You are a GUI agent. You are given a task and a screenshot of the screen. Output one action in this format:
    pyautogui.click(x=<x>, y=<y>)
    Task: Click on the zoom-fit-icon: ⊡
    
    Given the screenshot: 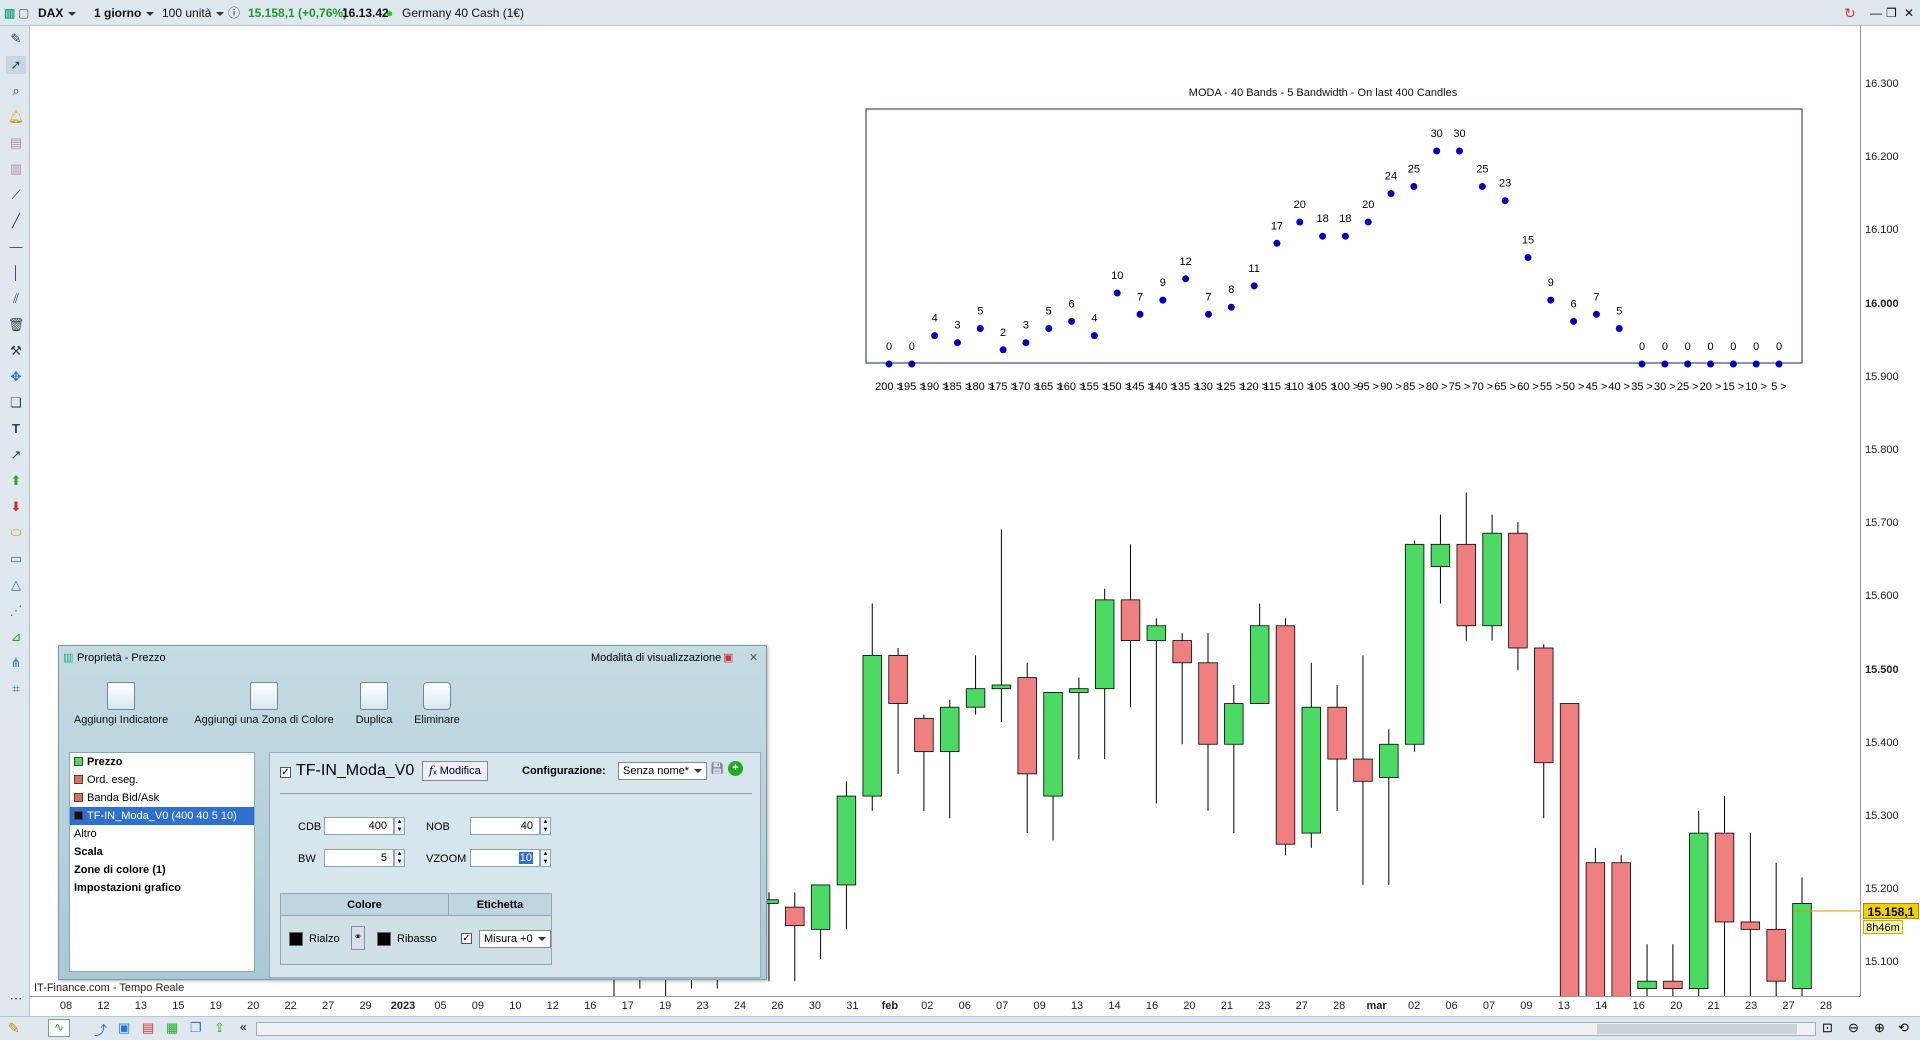 What is the action you would take?
    pyautogui.click(x=1827, y=1028)
    